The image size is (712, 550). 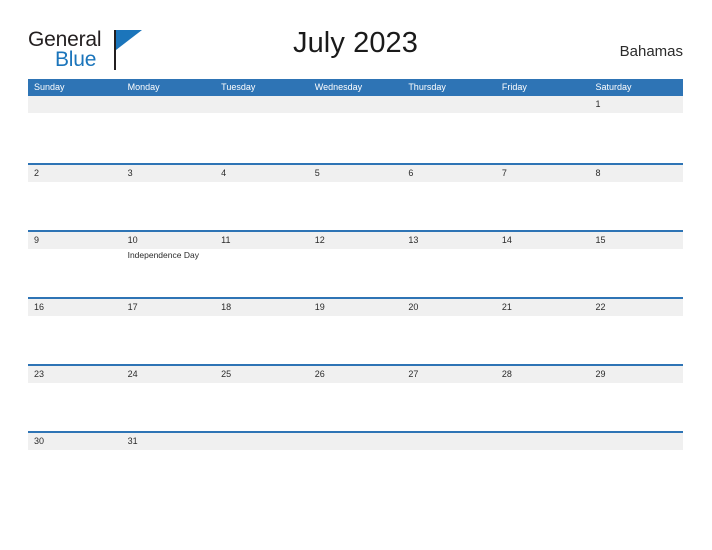 I want to click on calendar-day-cell: 3, so click(x=168, y=197).